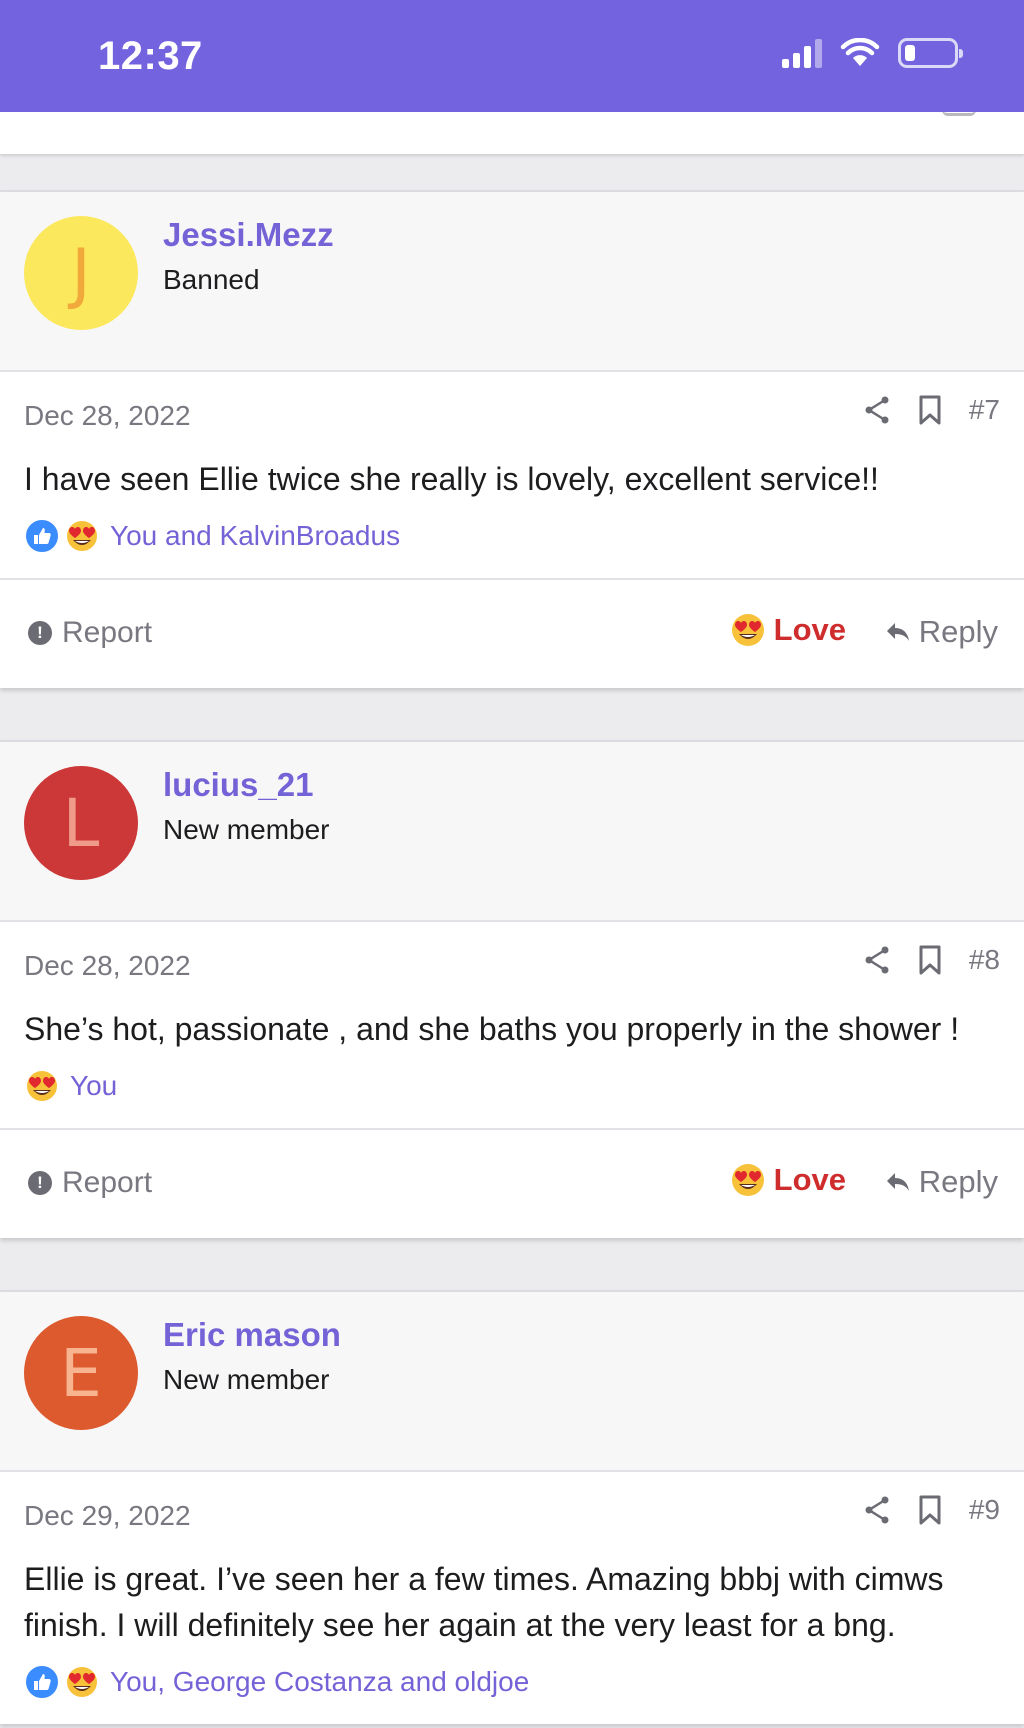 The image size is (1024, 1728). I want to click on post-meta: Dec 28, 2022 #7, so click(512, 414).